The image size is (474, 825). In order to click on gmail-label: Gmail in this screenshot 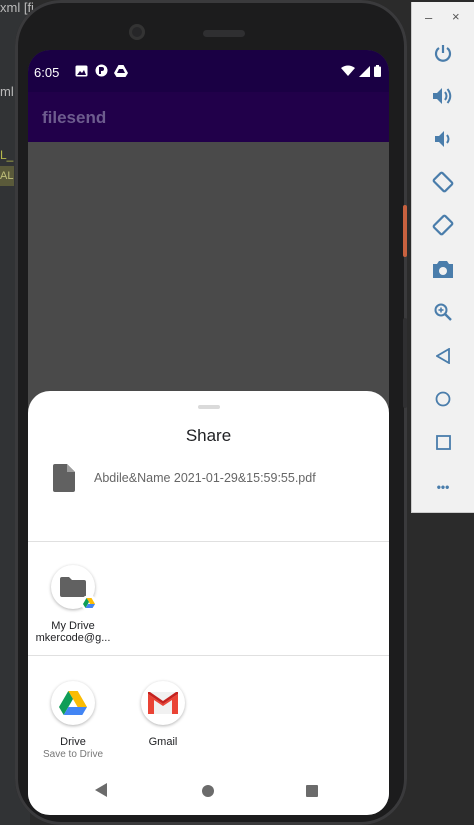, I will do `click(163, 742)`.